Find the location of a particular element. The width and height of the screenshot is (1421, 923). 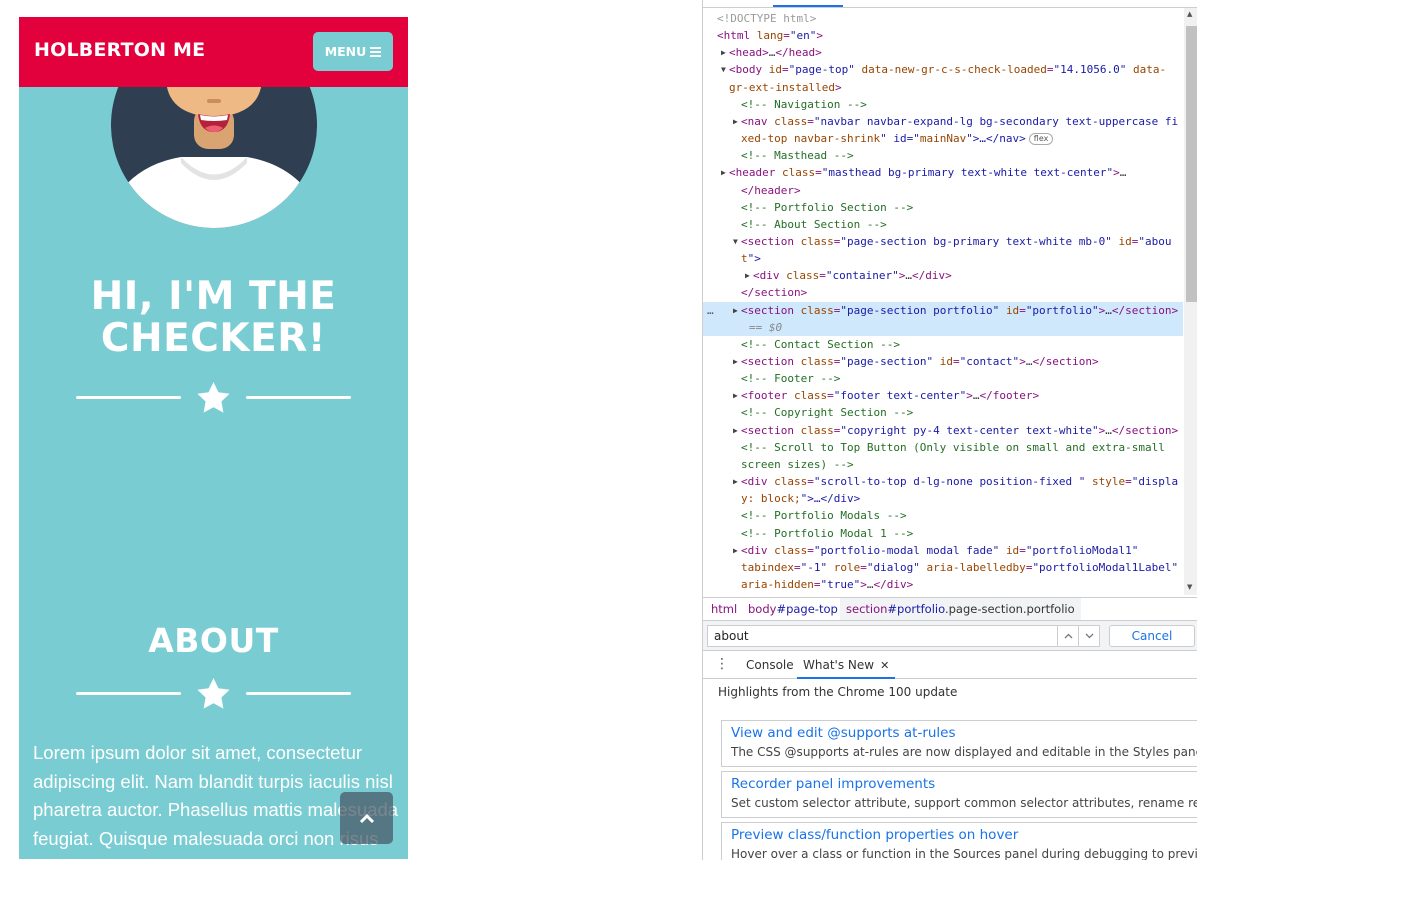

dom-node-text: <!-- Portfolio Modals --> is located at coordinates (824, 516).